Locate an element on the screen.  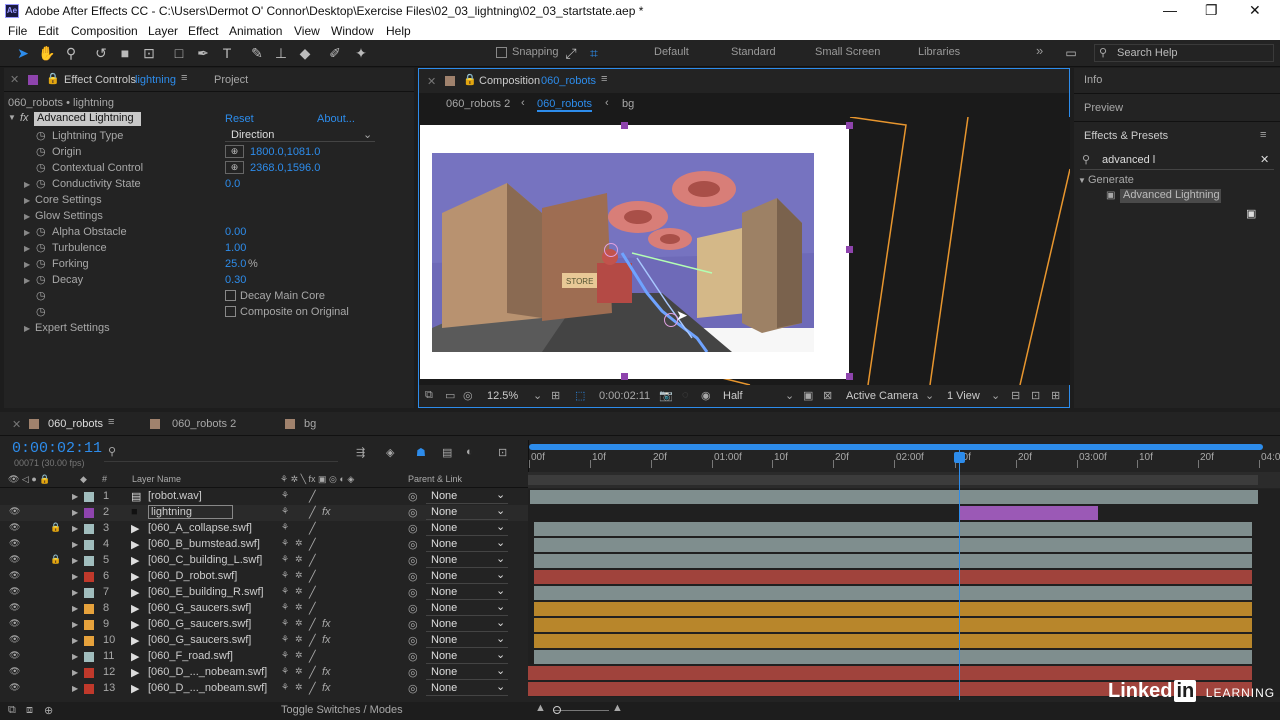
work-area-bar is located at coordinates (896, 447).